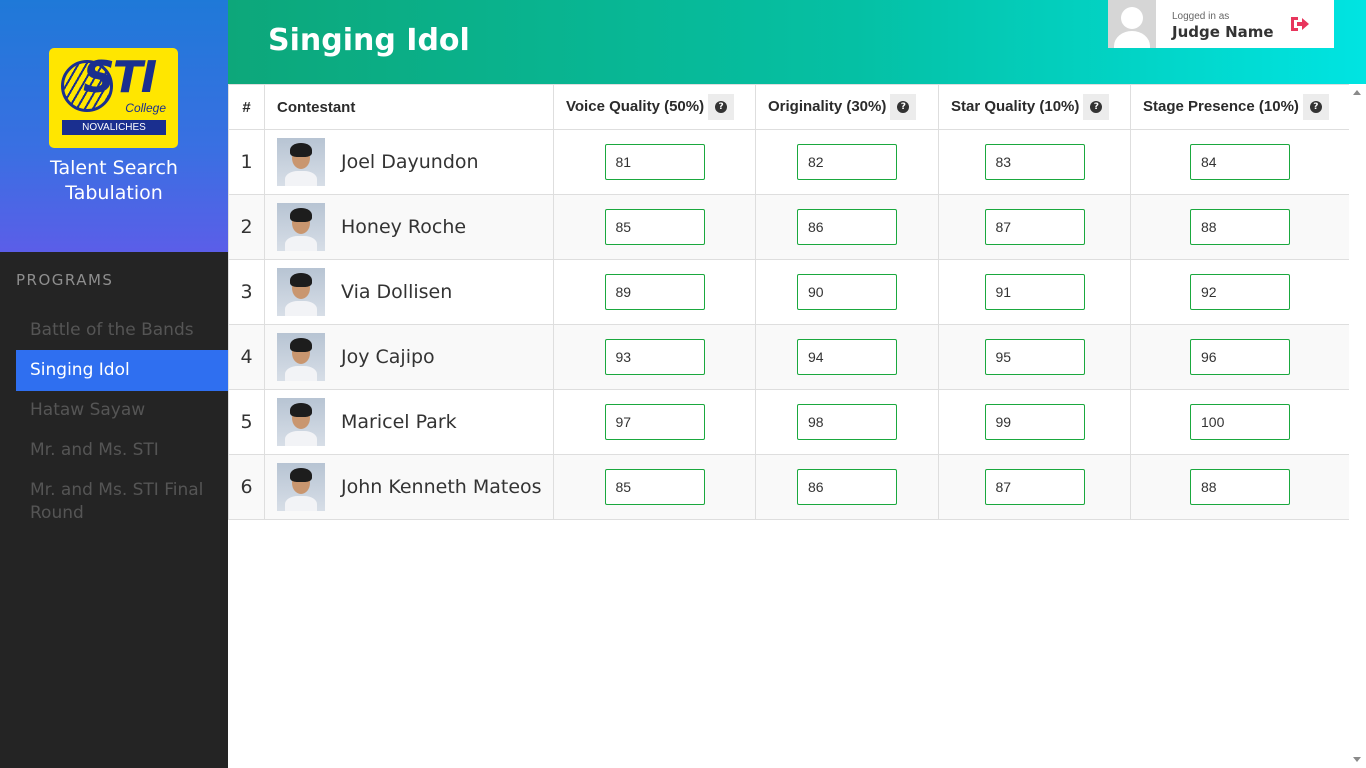  I want to click on column-header-contestant: Contestant, so click(409, 107).